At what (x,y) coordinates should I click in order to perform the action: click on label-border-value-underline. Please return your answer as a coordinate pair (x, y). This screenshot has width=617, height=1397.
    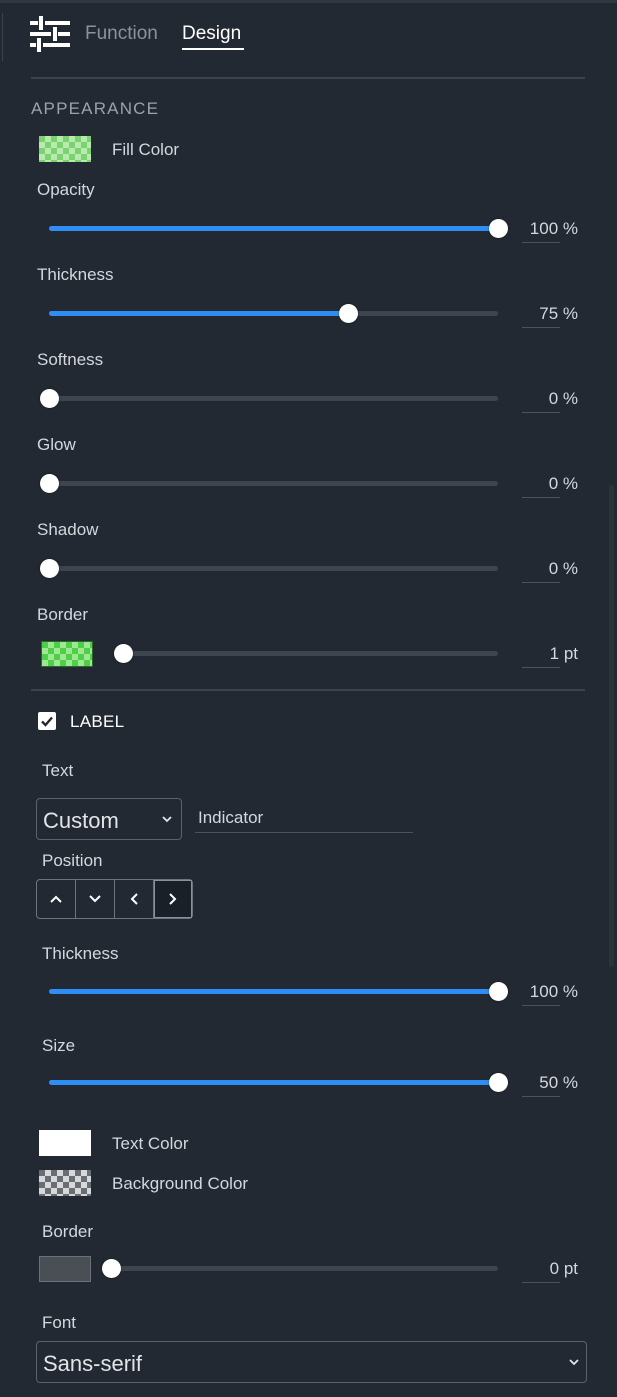
    Looking at the image, I should click on (541, 1282).